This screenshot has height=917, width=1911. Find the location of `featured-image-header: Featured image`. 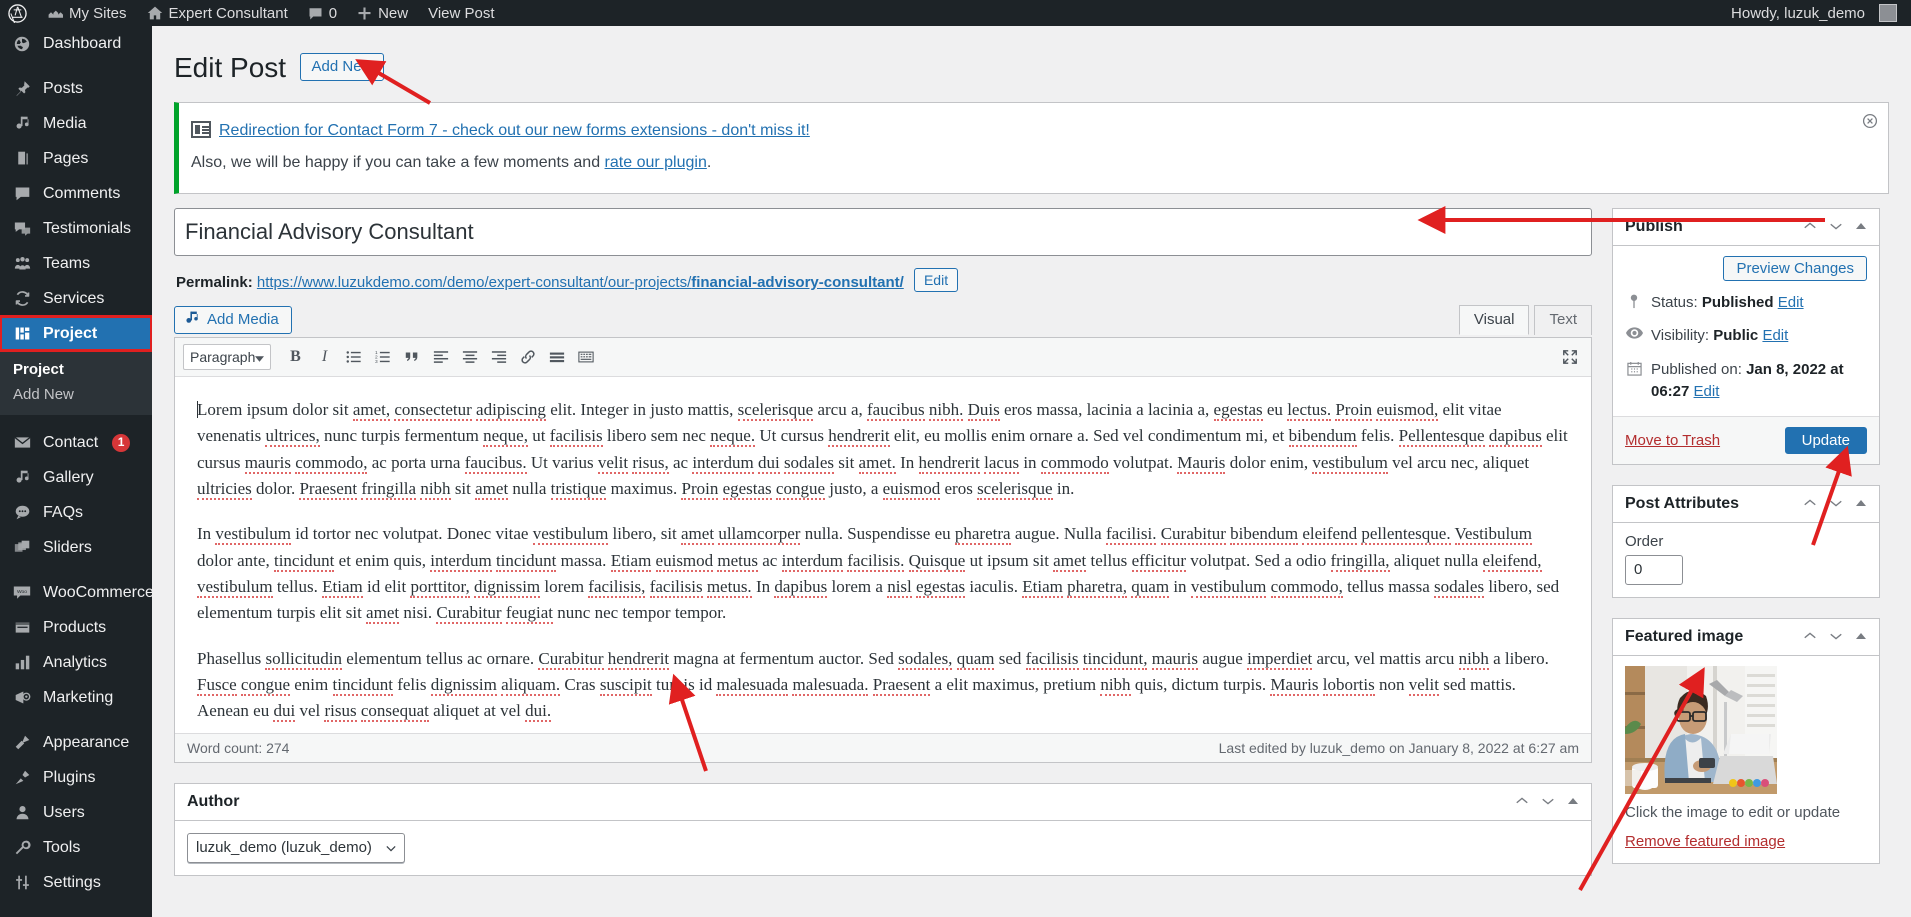

featured-image-header: Featured image is located at coordinates (1746, 637).